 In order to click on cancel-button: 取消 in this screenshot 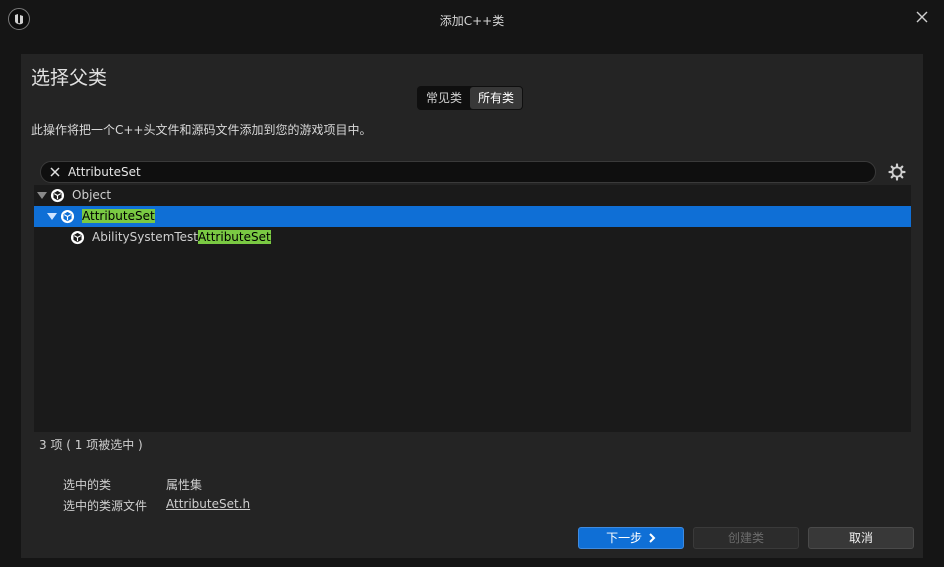, I will do `click(861, 538)`.